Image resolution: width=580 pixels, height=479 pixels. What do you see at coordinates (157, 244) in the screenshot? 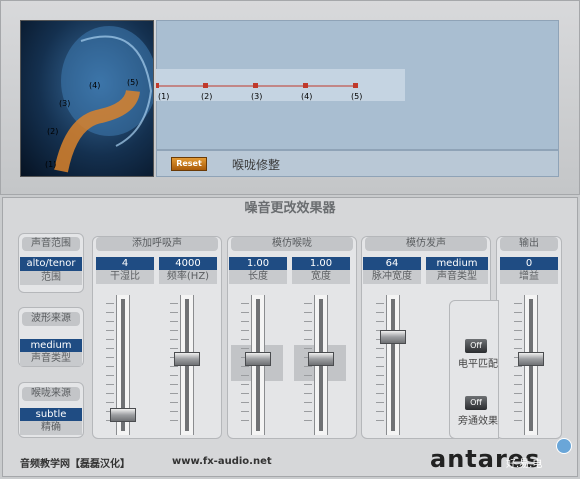
I see `breath-title: 添加呼吸声` at bounding box center [157, 244].